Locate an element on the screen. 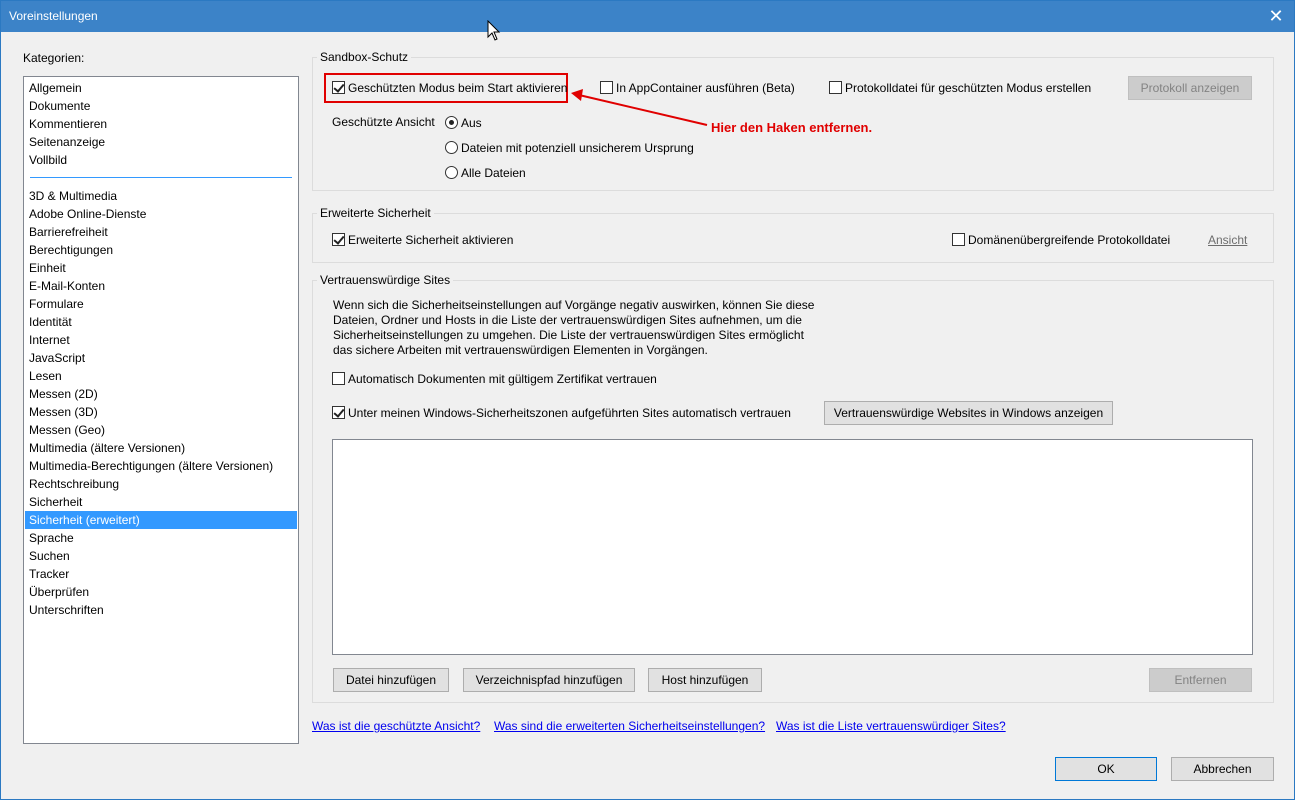 The image size is (1295, 800). annotation-arrow-icon is located at coordinates (639, 107).